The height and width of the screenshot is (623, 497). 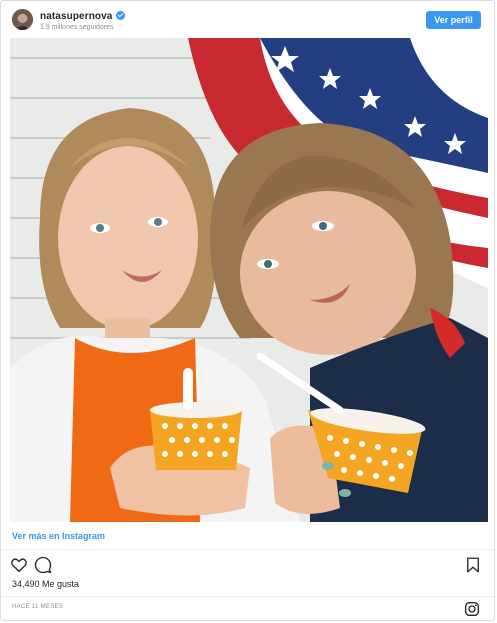 What do you see at coordinates (19, 565) in the screenshot?
I see `heart-icon` at bounding box center [19, 565].